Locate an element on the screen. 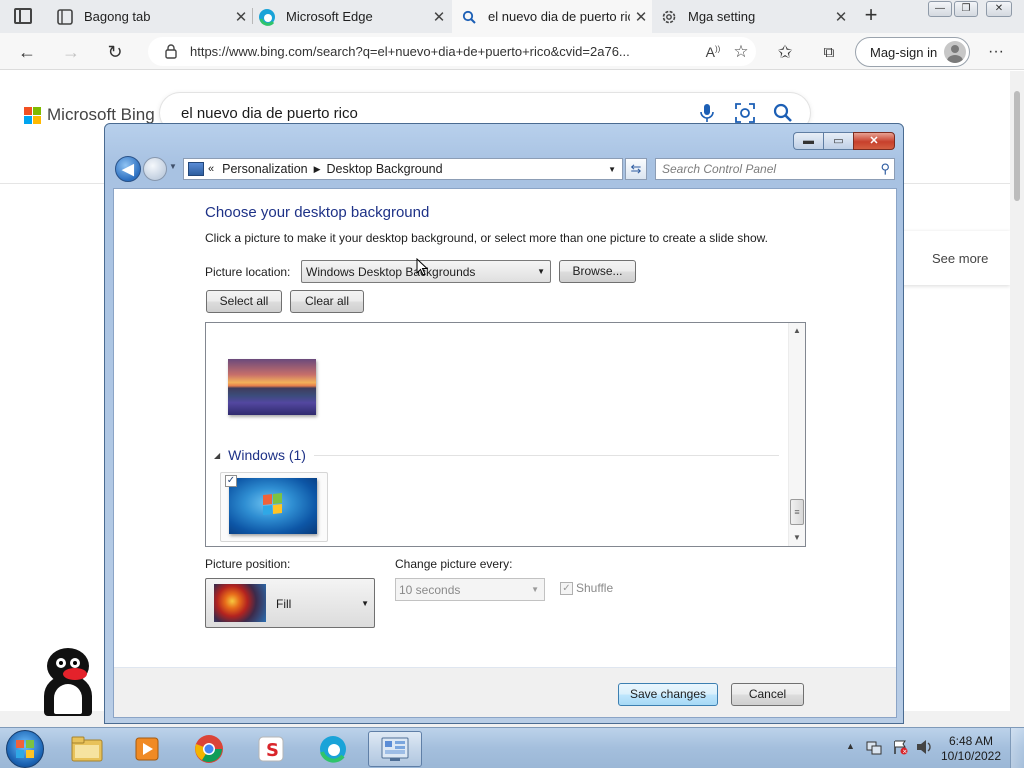  picture-position-value: Fill is located at coordinates (284, 604).